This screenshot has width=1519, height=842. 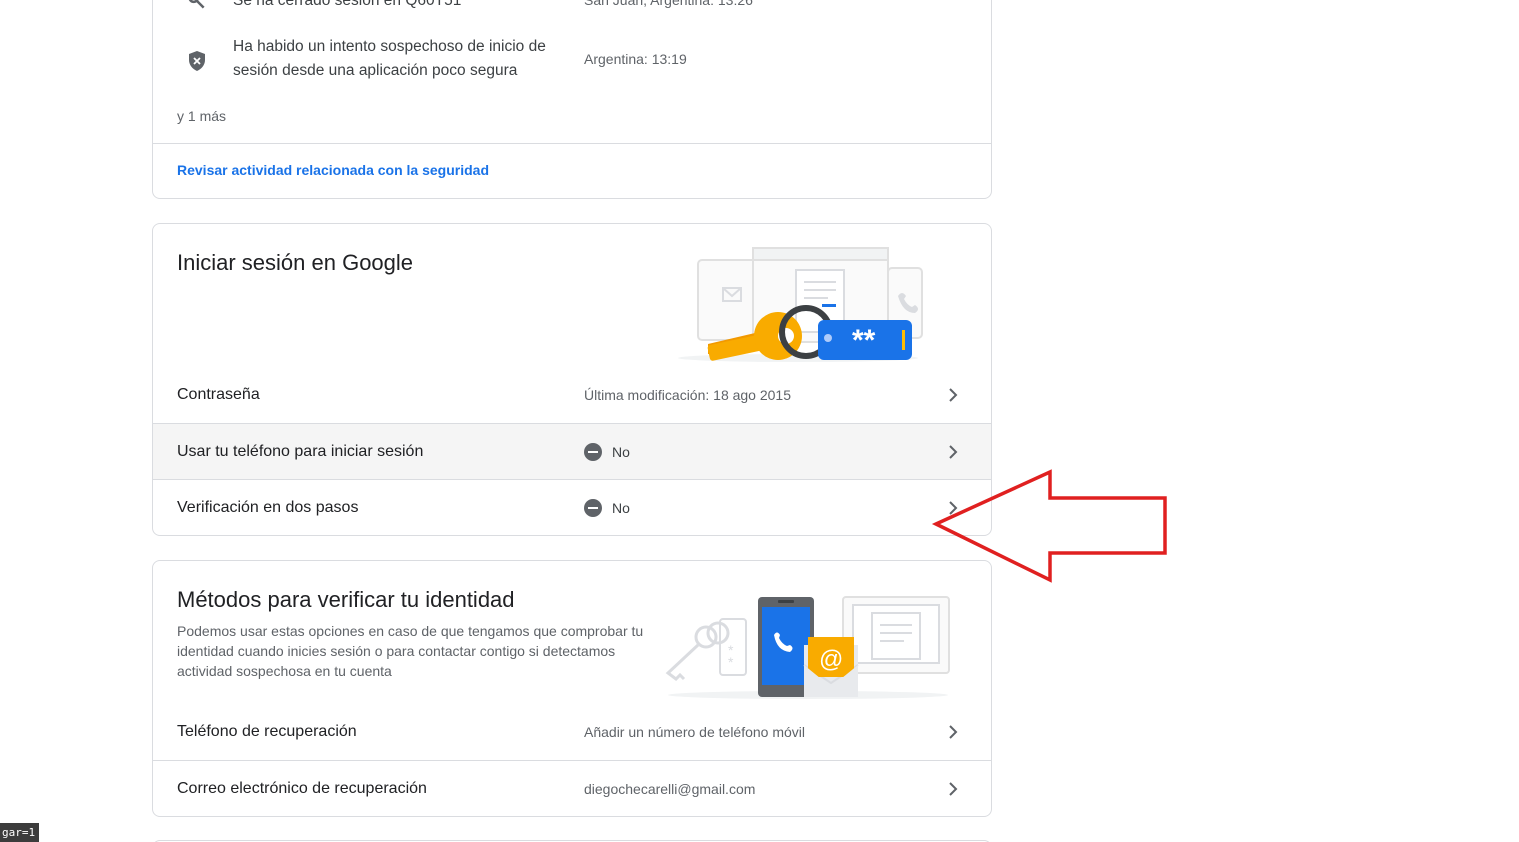 I want to click on recovery-phone-value: Añadir un número de teléfono móvil, so click(x=695, y=732).